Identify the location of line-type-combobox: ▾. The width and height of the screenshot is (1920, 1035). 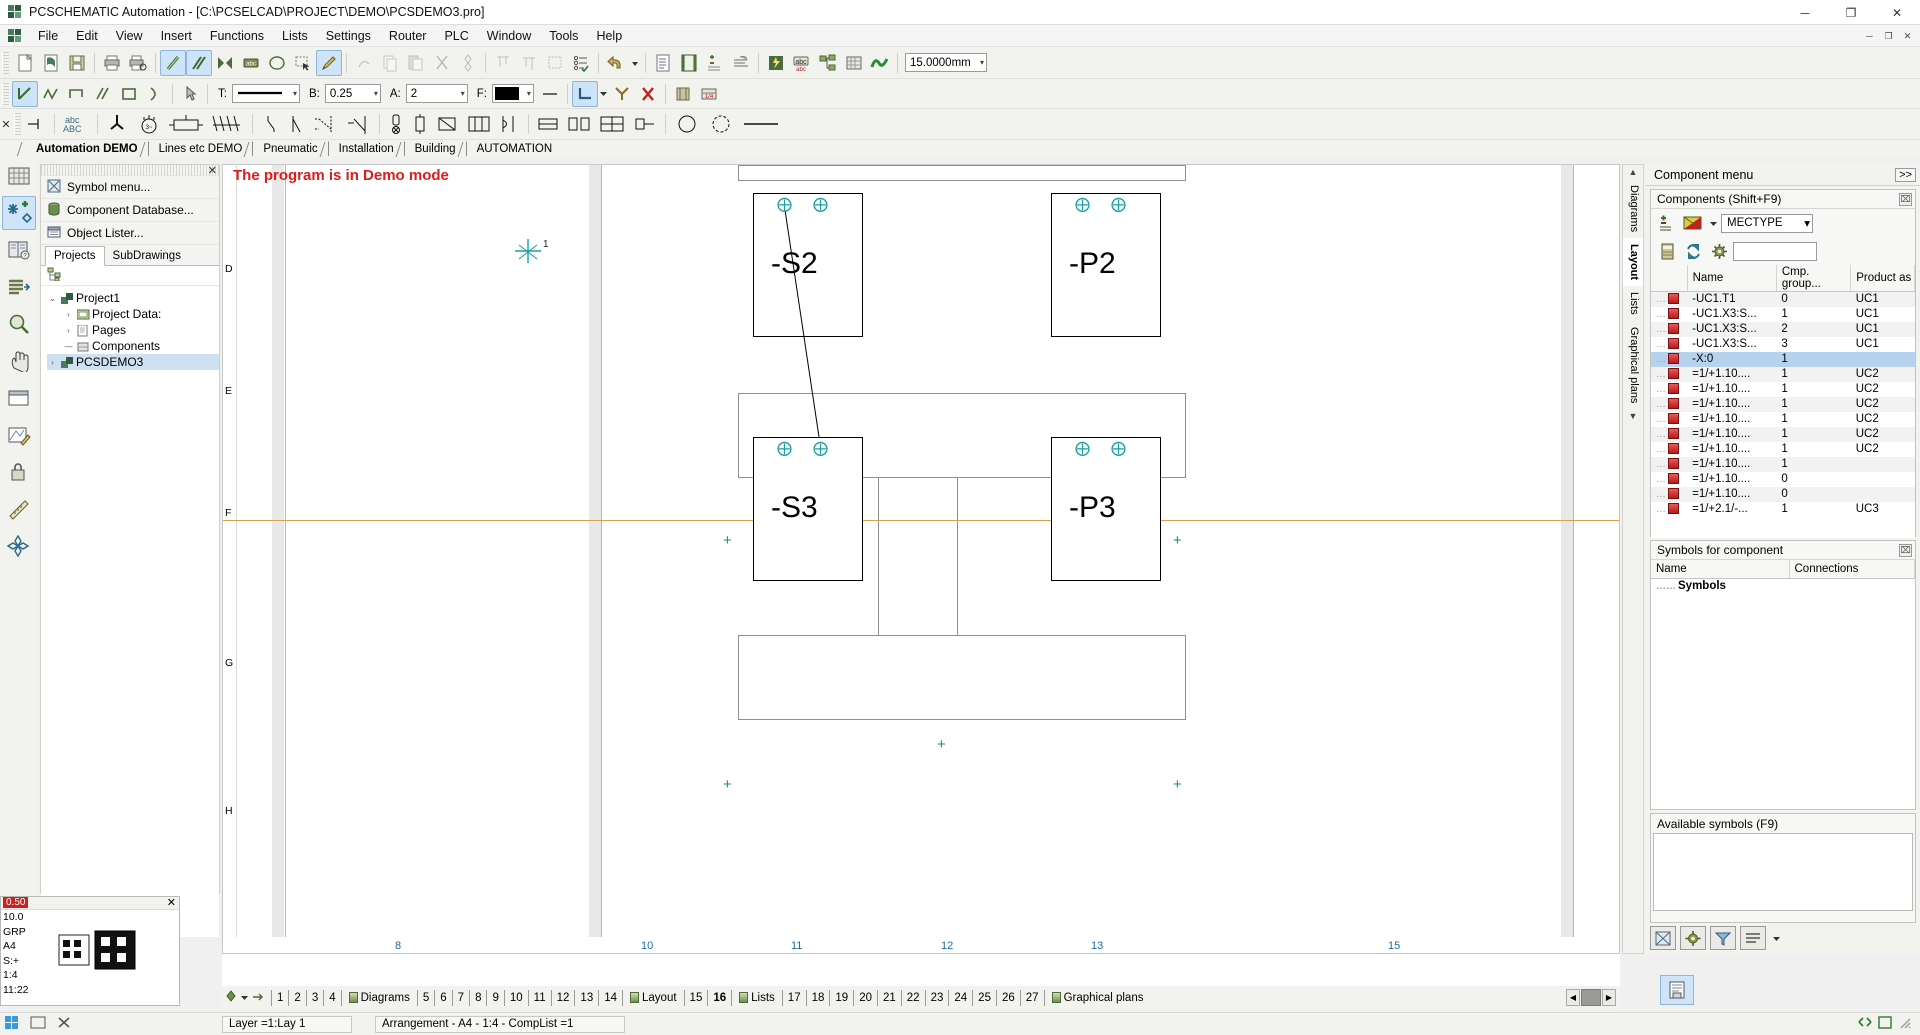
(265, 93).